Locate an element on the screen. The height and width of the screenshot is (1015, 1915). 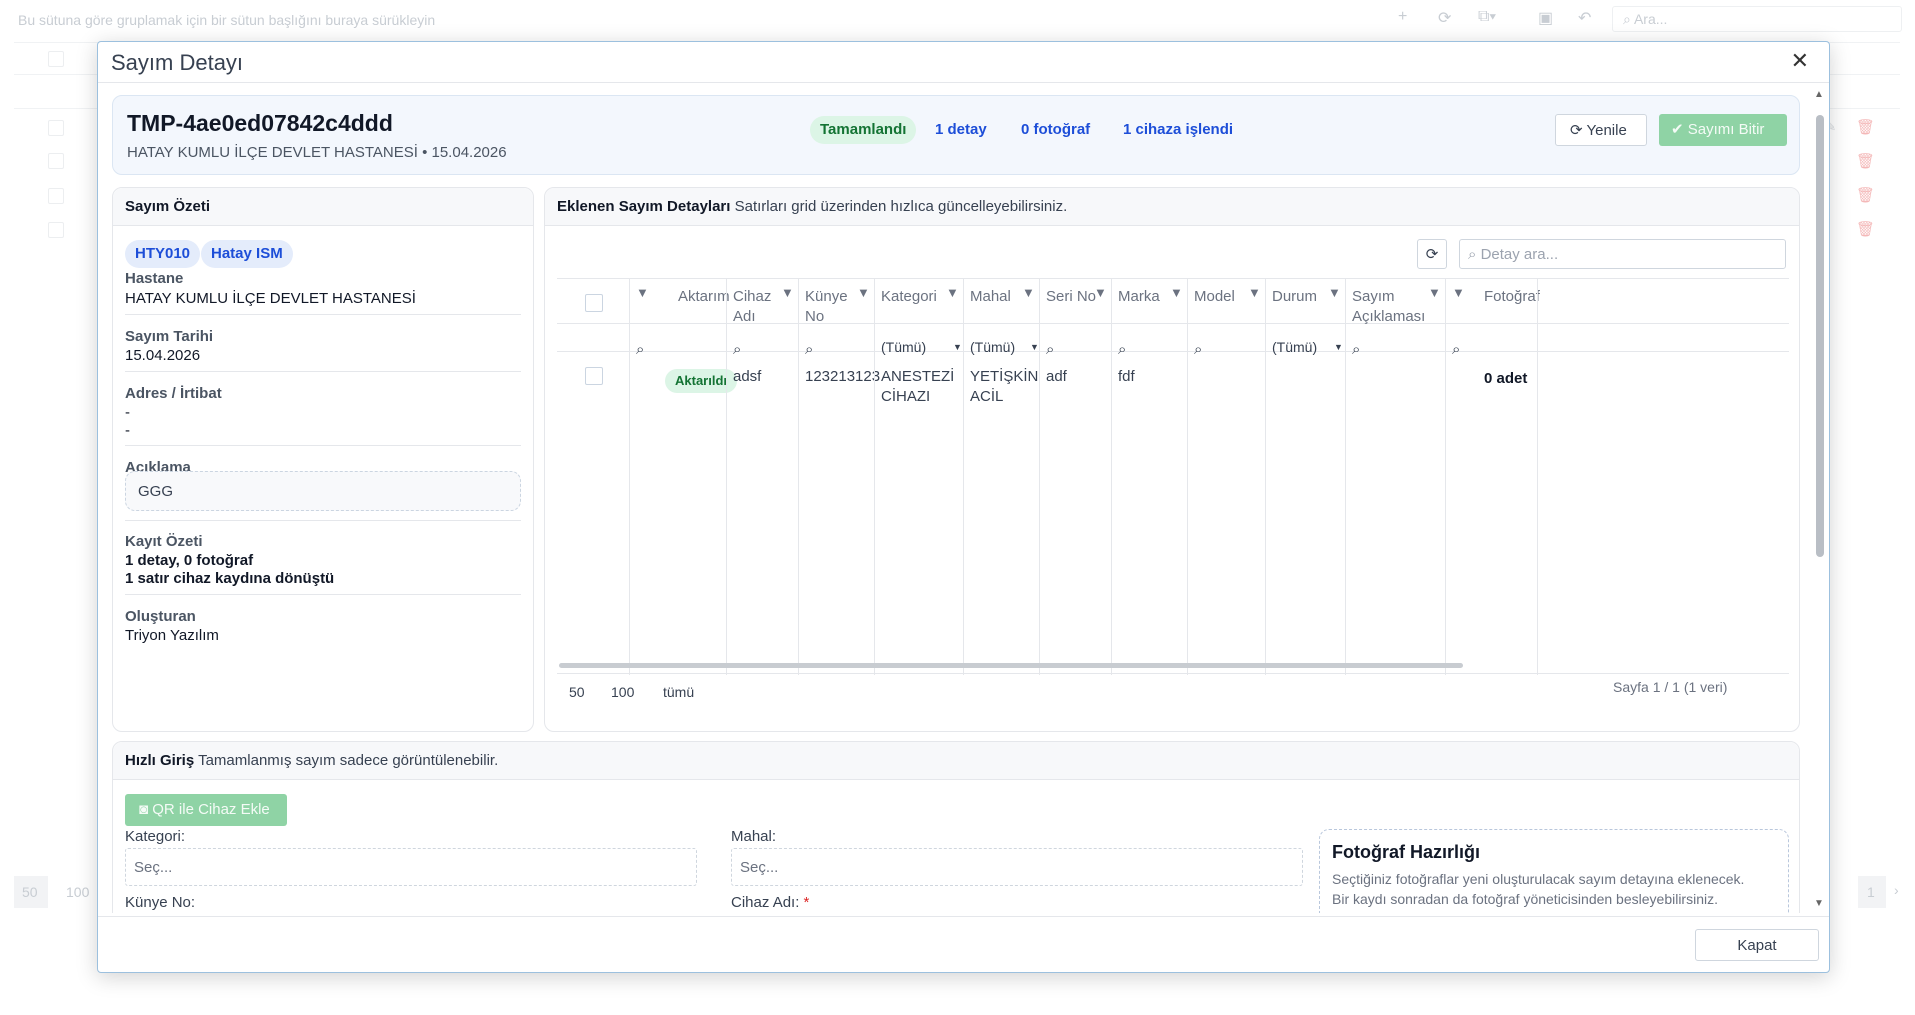
close-icon: ✕ is located at coordinates (1800, 61).